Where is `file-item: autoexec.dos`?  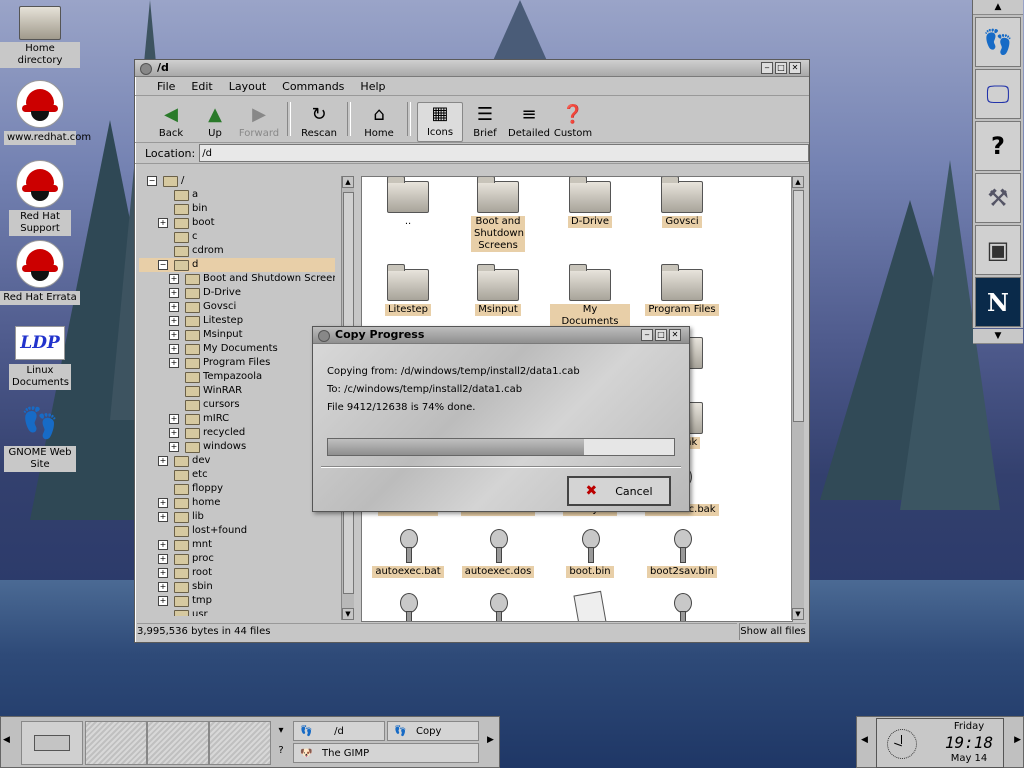 file-item: autoexec.dos is located at coordinates (498, 553).